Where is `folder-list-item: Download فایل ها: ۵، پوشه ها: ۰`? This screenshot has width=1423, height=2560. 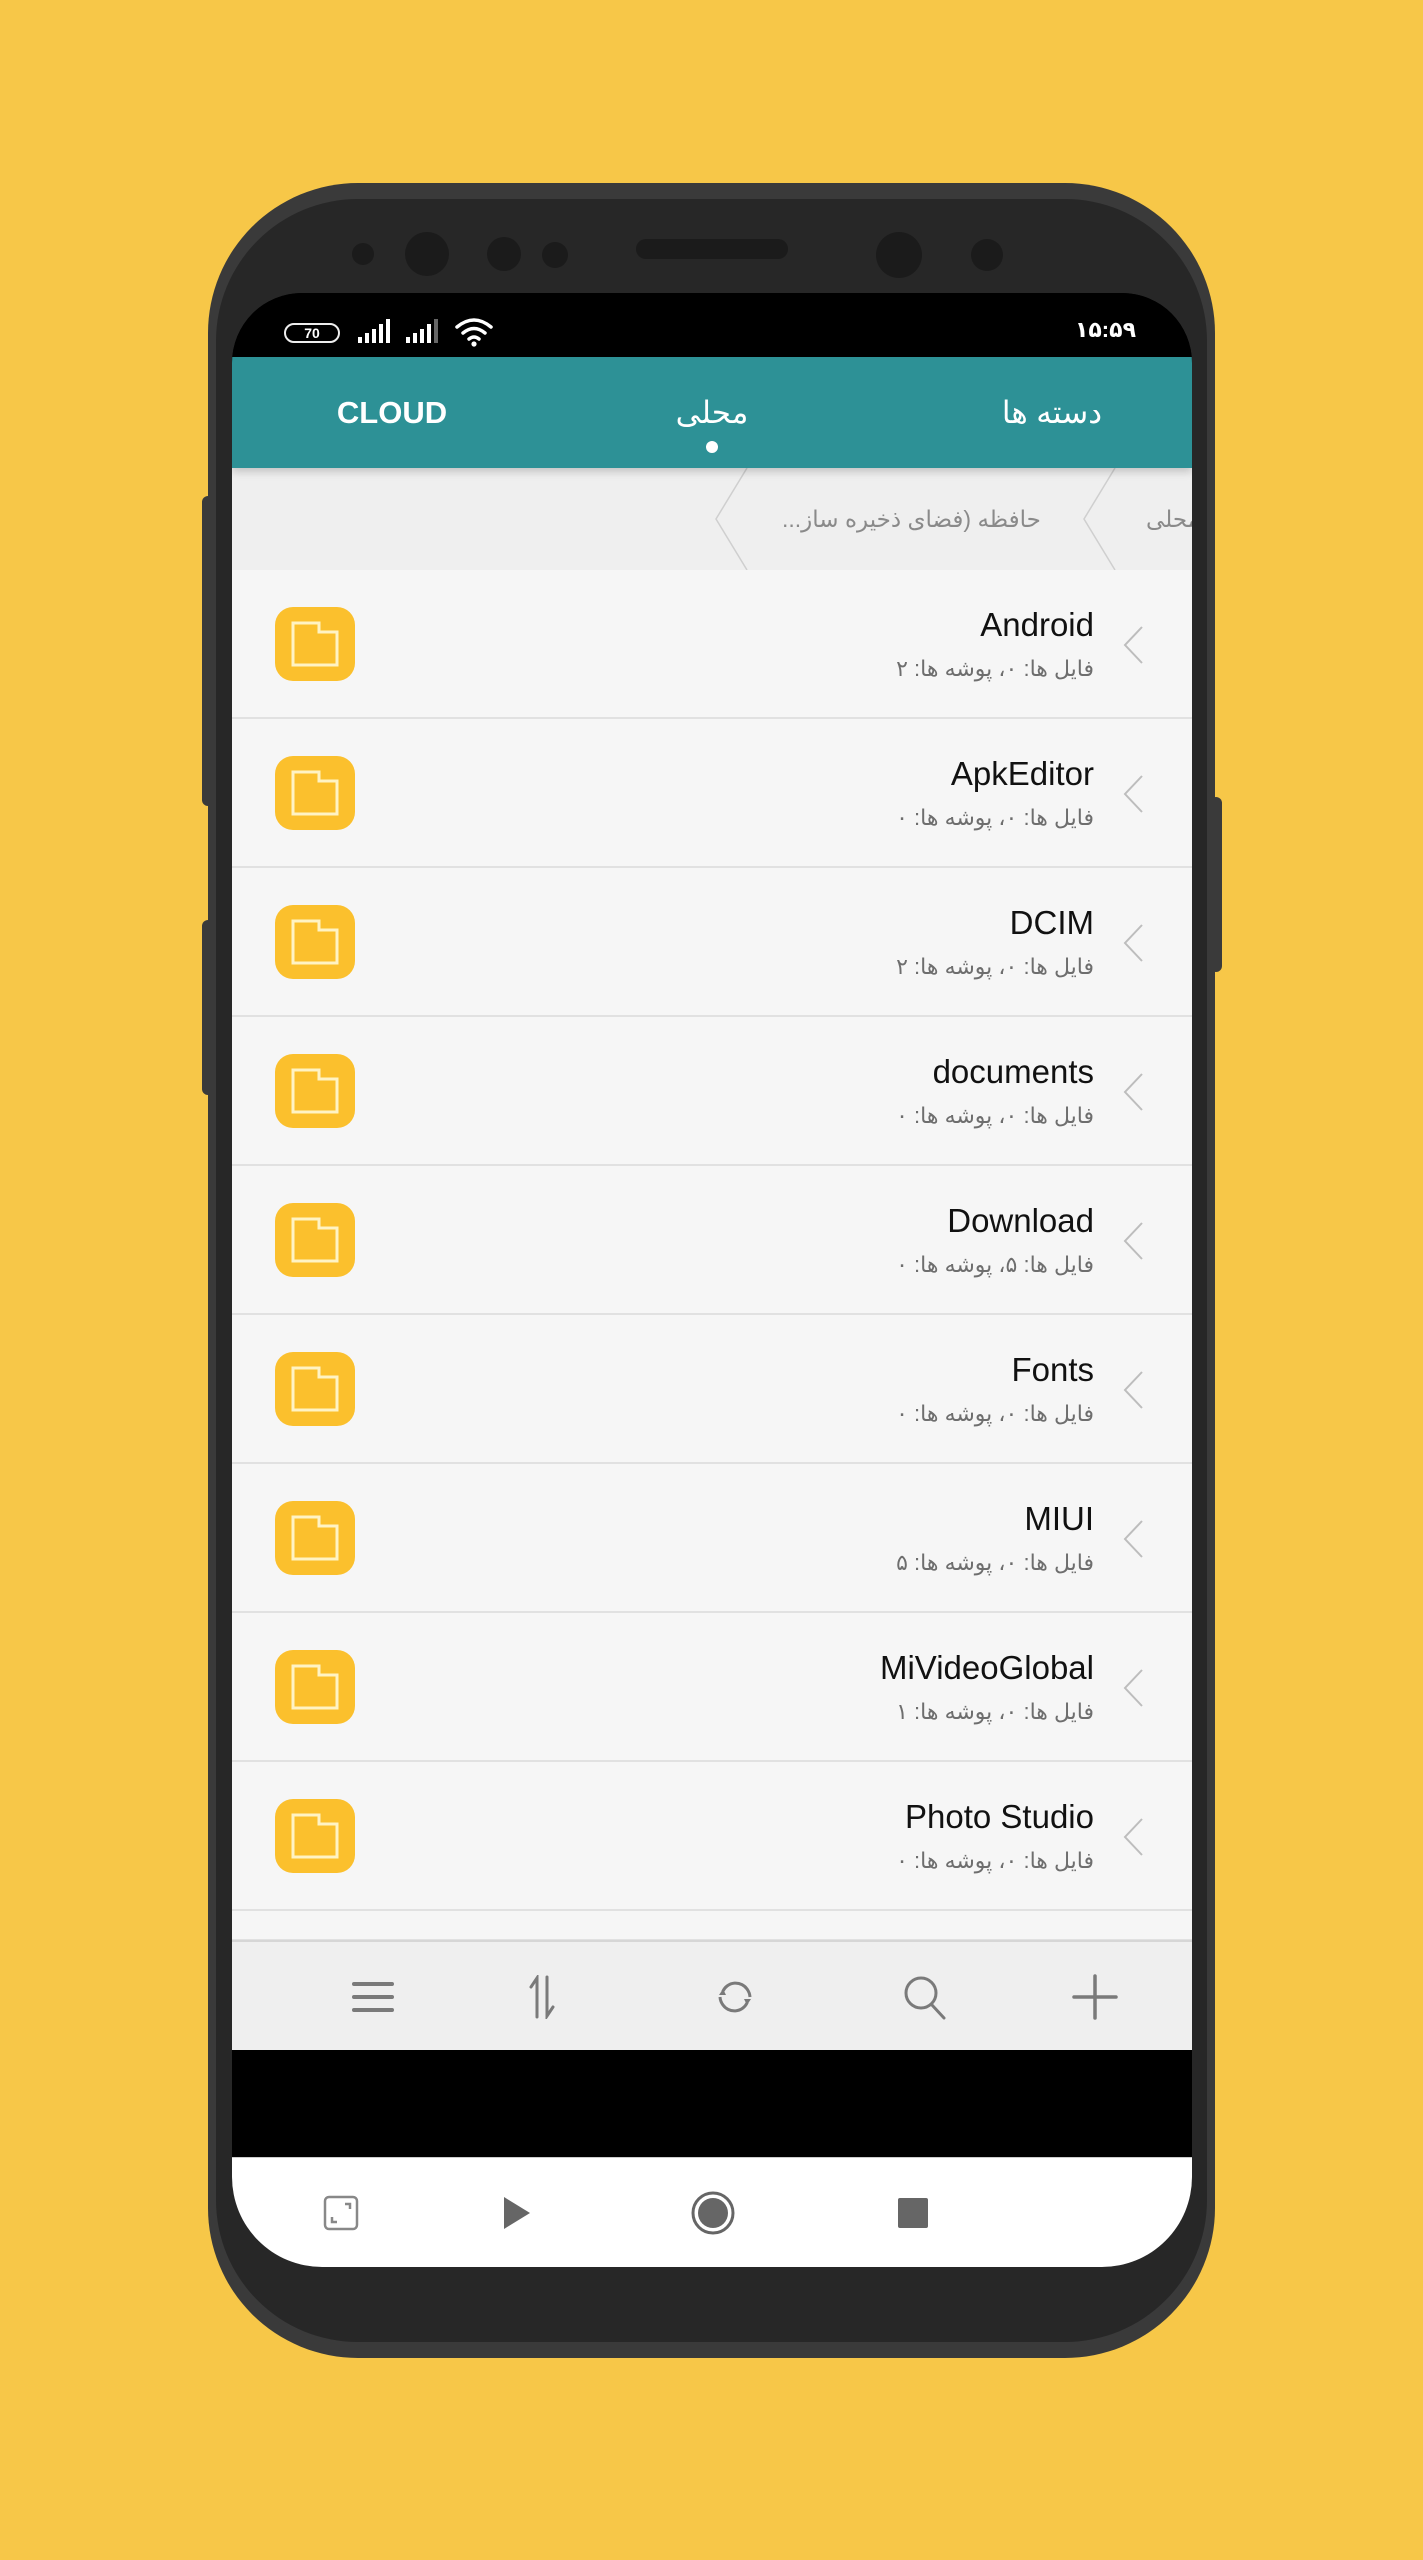
folder-list-item: Download فایل ها: ۵، پوشه ها: ۰ is located at coordinates (712, 1240).